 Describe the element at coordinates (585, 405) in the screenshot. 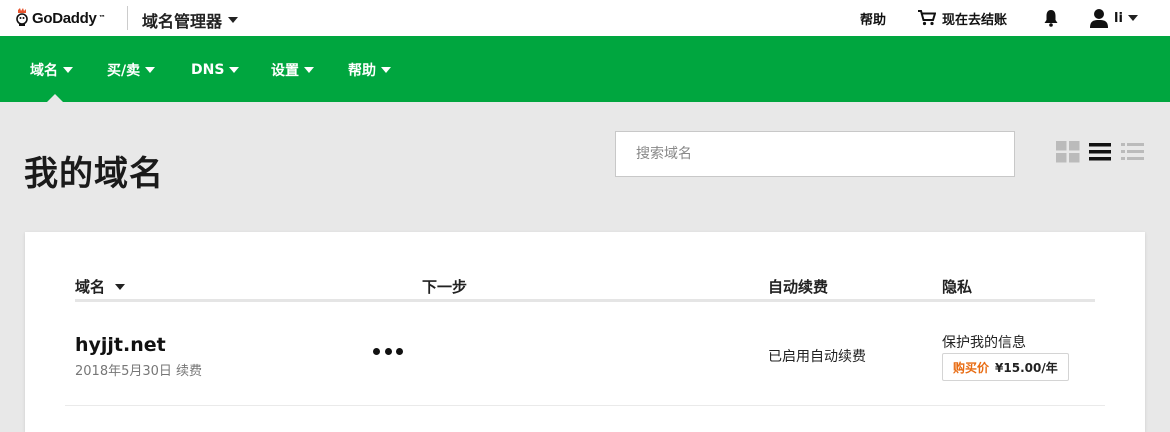

I see `table-row-divider` at that location.